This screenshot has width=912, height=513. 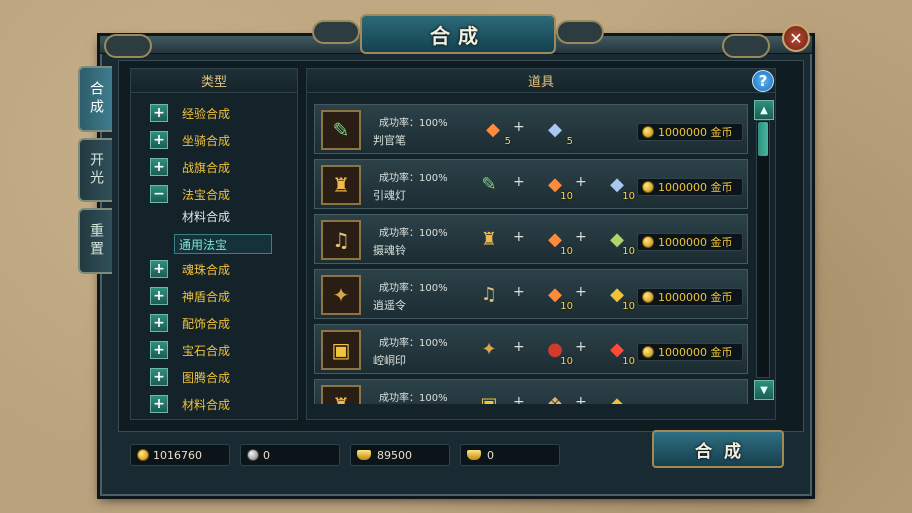 What do you see at coordinates (253, 455) in the screenshot?
I see `silver-coin-icon` at bounding box center [253, 455].